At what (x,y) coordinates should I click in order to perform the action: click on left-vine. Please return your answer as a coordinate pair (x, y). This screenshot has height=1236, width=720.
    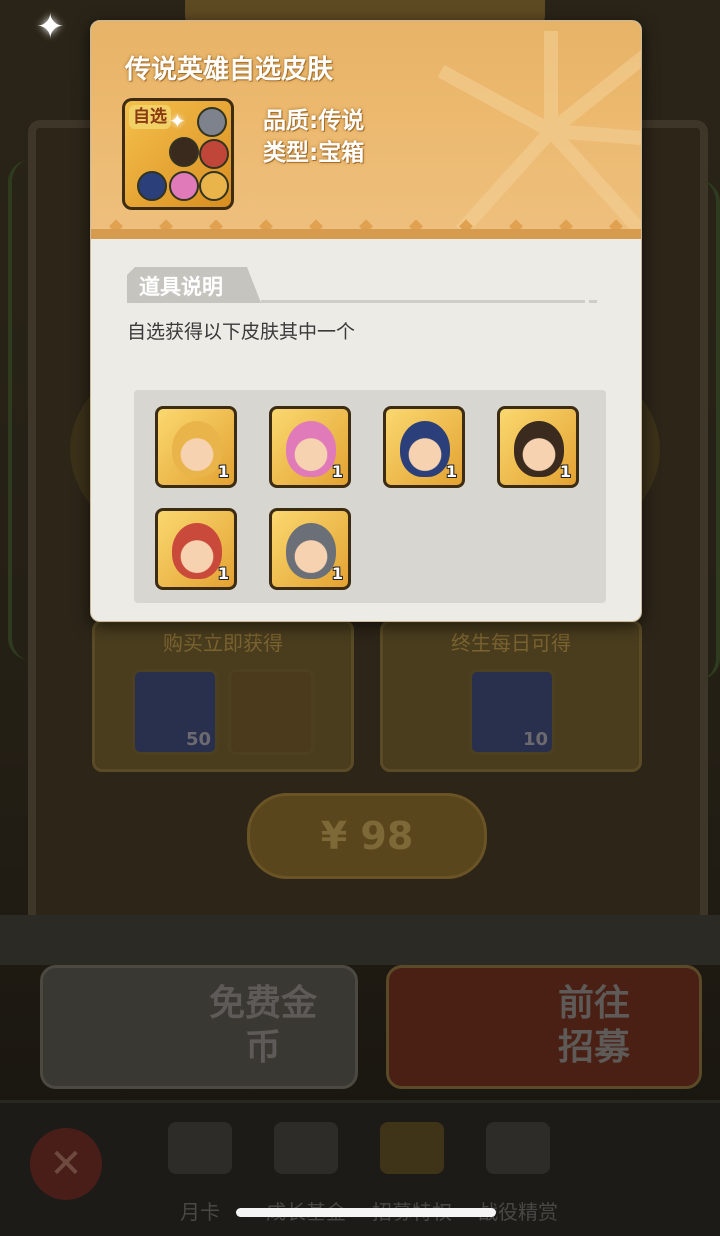
    Looking at the image, I should click on (30, 410).